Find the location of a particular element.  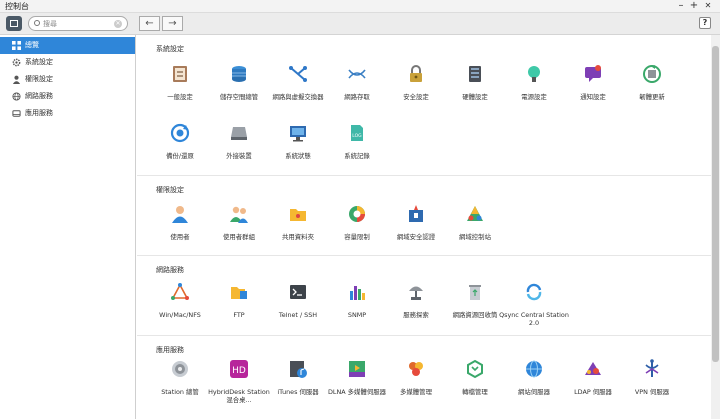

sidebar-item-network-services: 網路服務 is located at coordinates (67, 96).